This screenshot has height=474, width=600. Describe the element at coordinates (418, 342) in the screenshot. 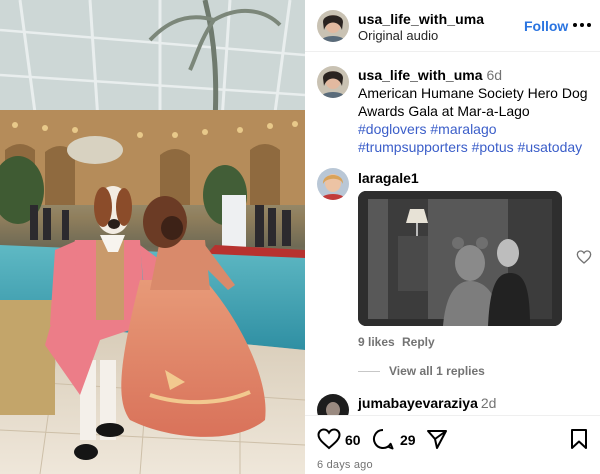

I see `comment-reply-button: Reply` at that location.